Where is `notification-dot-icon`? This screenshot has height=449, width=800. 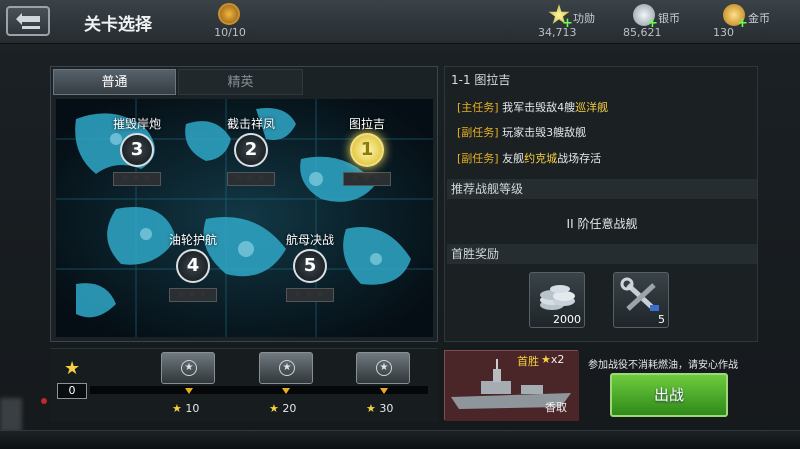 notification-dot-icon is located at coordinates (44, 401).